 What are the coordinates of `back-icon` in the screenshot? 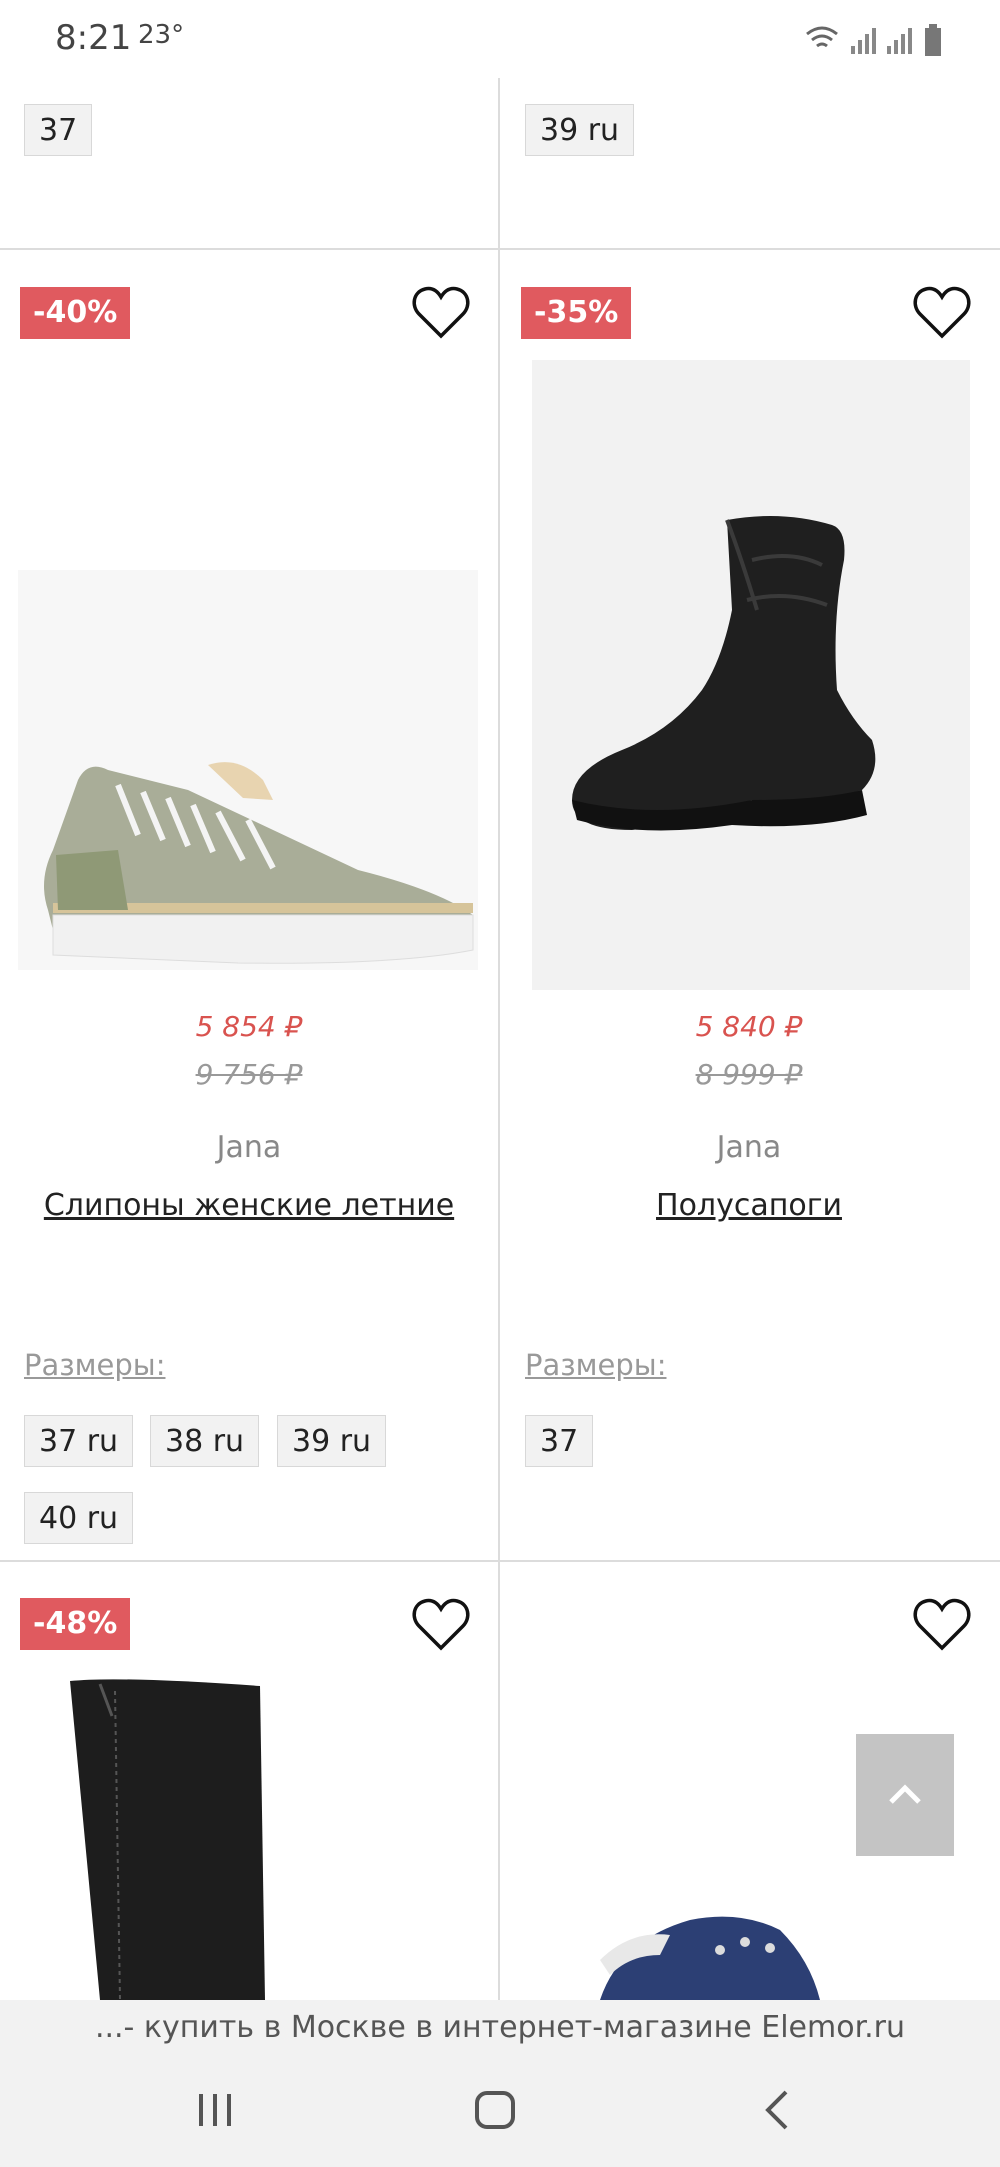 It's located at (778, 2110).